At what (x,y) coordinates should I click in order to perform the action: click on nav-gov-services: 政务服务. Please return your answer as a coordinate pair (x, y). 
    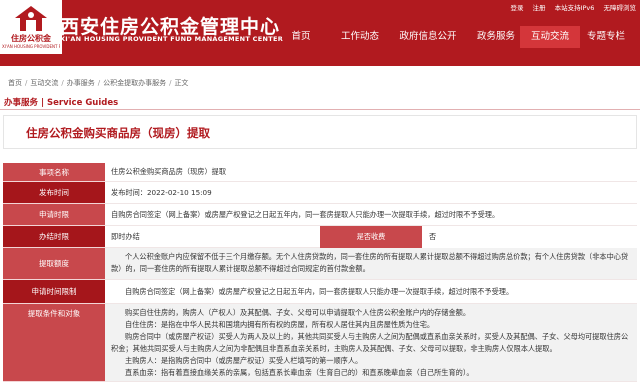
    Looking at the image, I should click on (496, 37).